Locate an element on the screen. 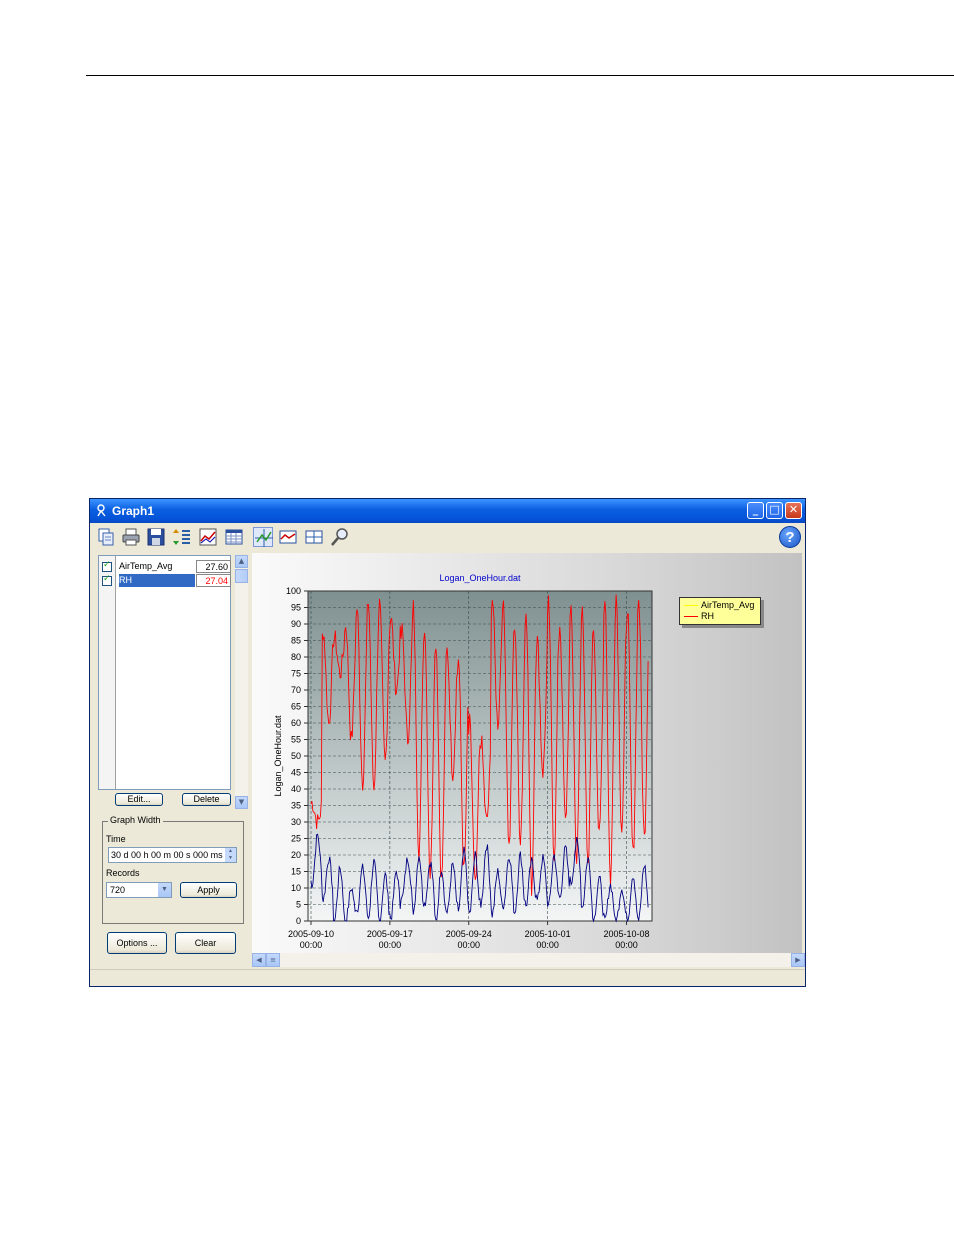 The height and width of the screenshot is (1235, 954). help-icon: ? is located at coordinates (790, 537).